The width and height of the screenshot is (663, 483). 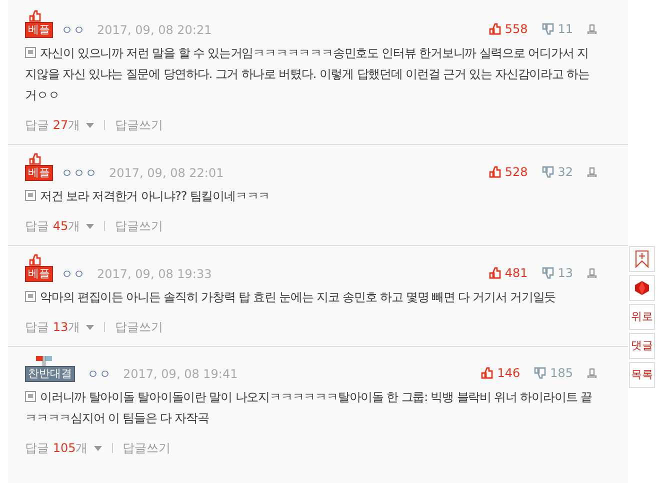 I want to click on bookmark-button, so click(x=642, y=259).